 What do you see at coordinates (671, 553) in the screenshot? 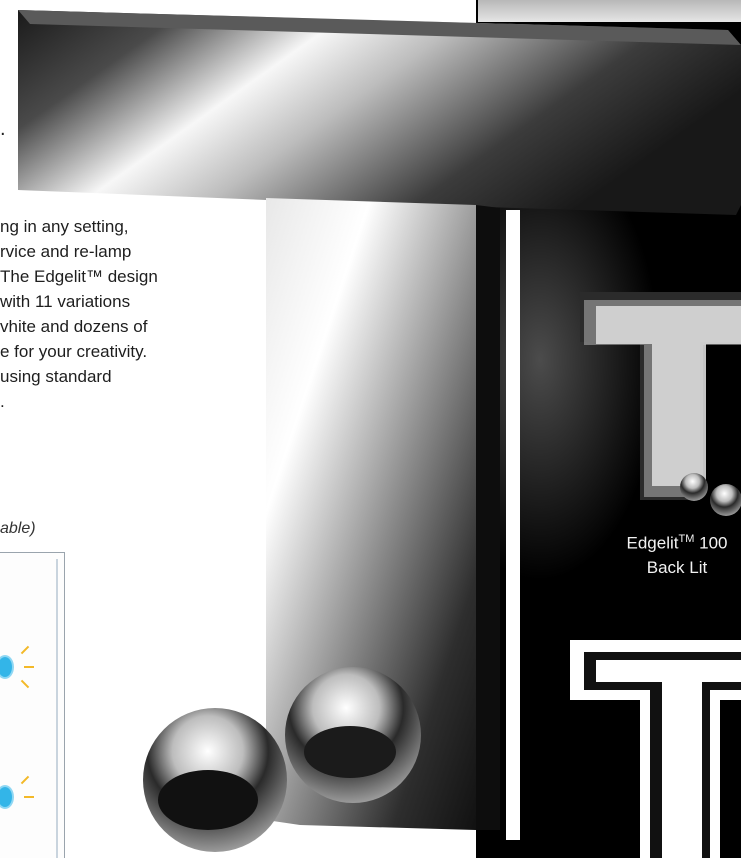
I see `product-caption: EdgelitTM 100 Back Lit` at bounding box center [671, 553].